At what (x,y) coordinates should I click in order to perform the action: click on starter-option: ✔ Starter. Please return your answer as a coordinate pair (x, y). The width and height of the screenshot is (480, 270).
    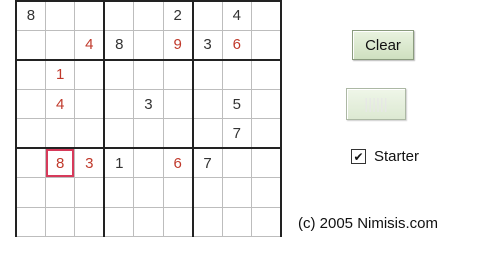
    Looking at the image, I should click on (385, 156).